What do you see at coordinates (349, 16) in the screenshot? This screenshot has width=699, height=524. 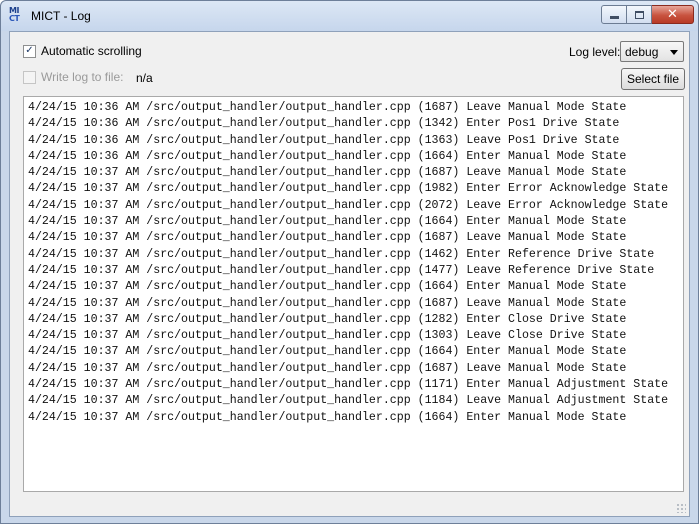 I see `title-bar: MI CT MICT - Log ✕` at bounding box center [349, 16].